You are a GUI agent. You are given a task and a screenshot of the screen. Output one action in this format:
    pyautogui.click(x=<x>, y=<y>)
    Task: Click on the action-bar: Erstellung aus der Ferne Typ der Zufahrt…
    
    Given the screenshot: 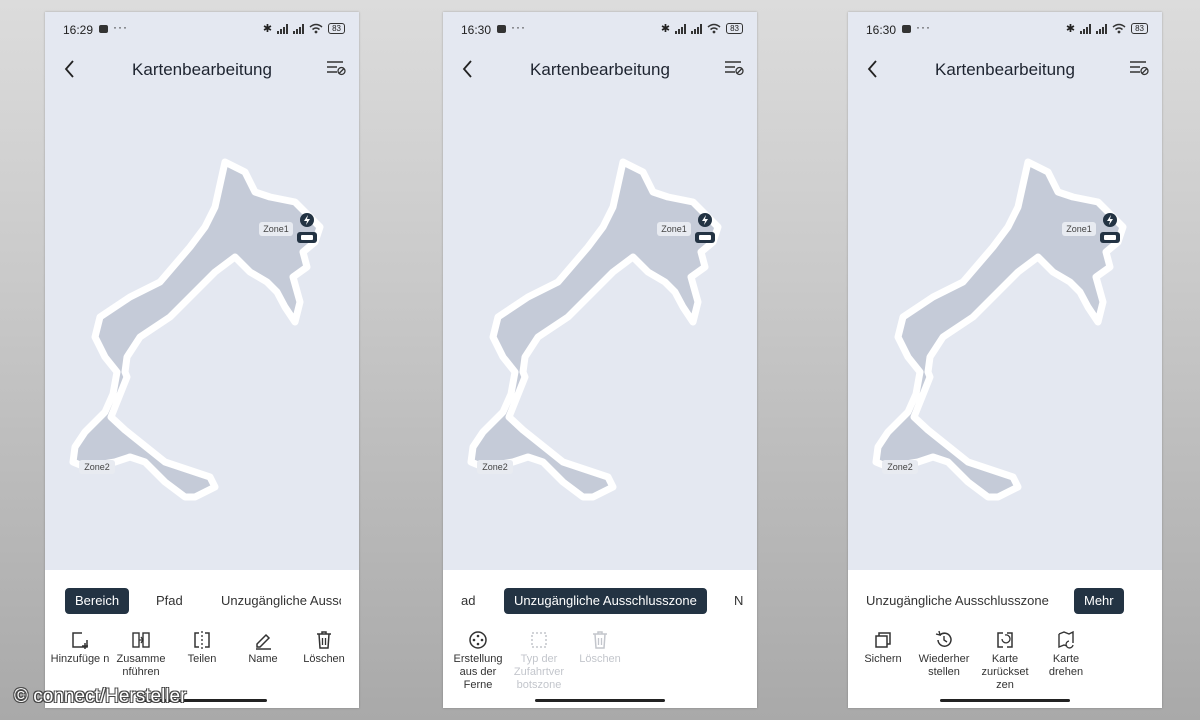 What is the action you would take?
    pyautogui.click(x=600, y=665)
    